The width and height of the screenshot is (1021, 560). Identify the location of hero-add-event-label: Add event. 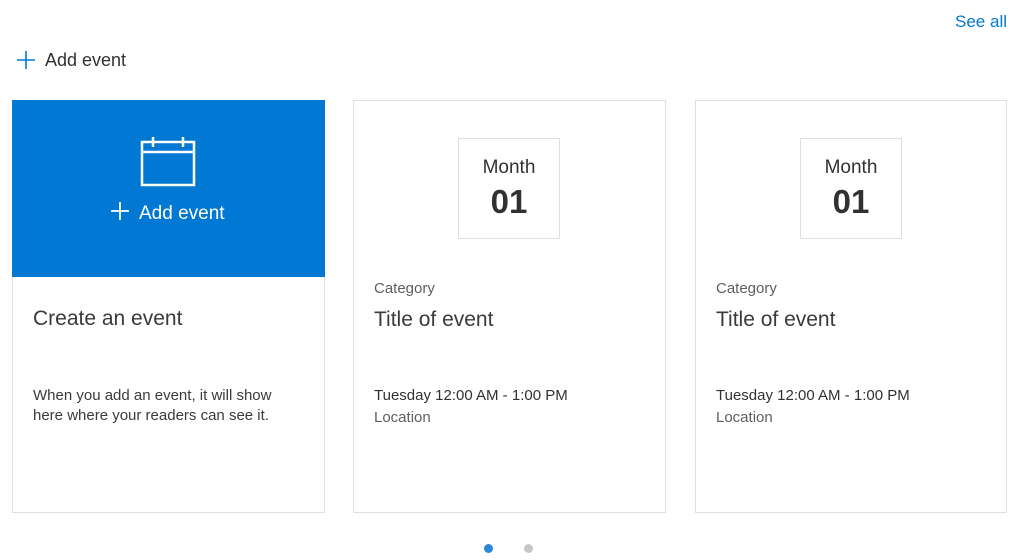
(182, 213).